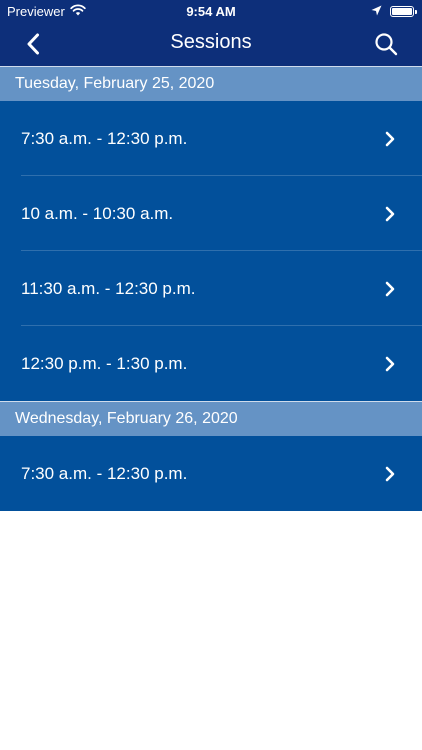  What do you see at coordinates (108, 288) in the screenshot?
I see `session-time-label: 11:30 a.m. - 12:30 p.m.` at bounding box center [108, 288].